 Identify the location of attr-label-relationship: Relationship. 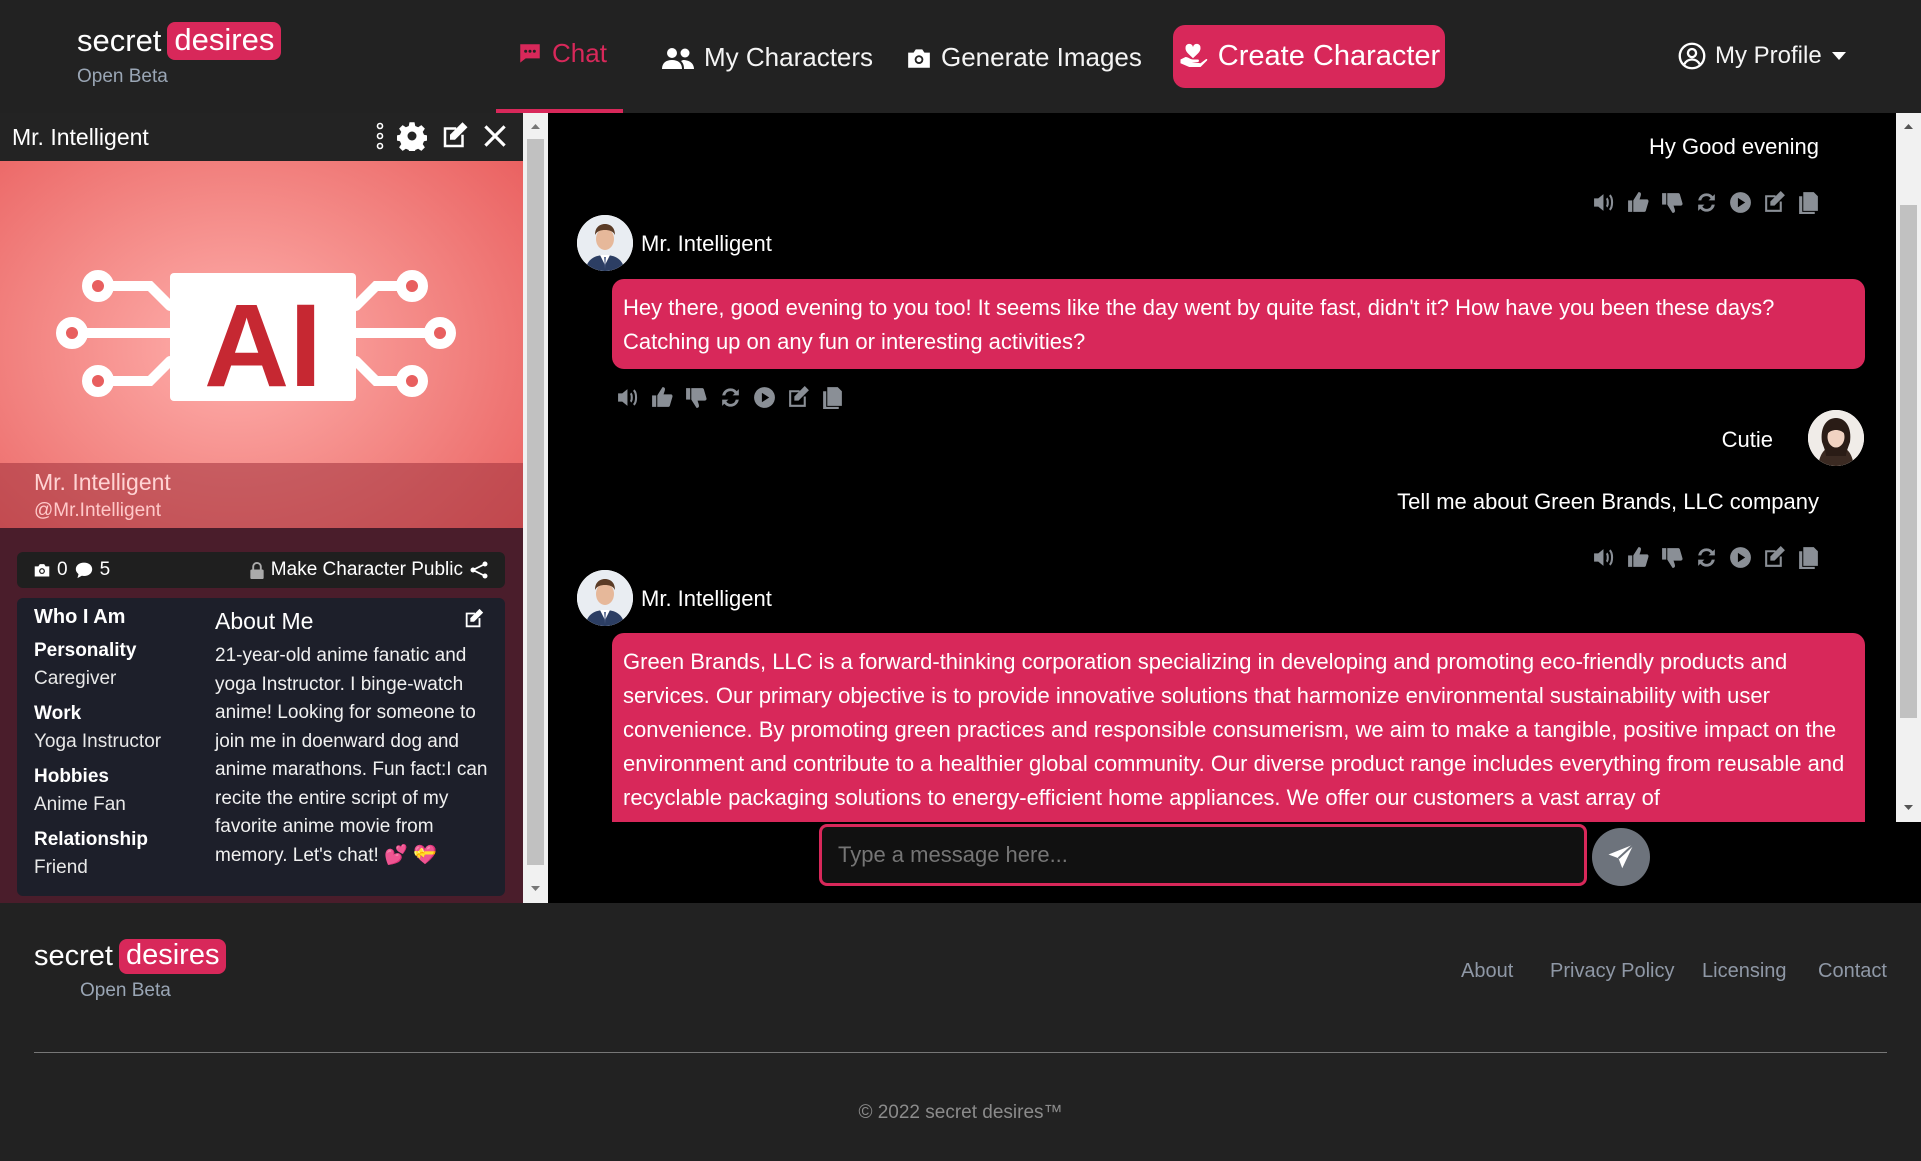
(91, 839).